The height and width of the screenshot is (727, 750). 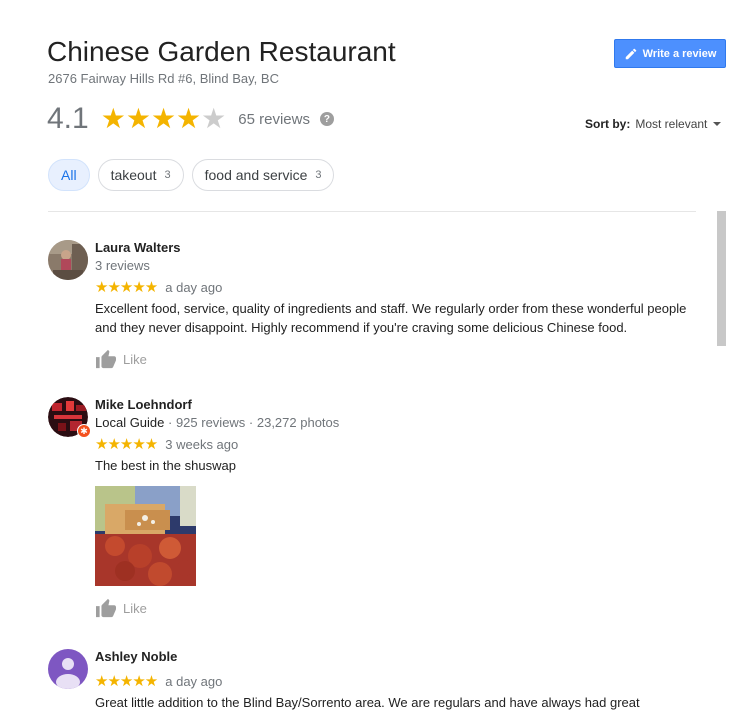 What do you see at coordinates (630, 53) in the screenshot?
I see `pencil-icon` at bounding box center [630, 53].